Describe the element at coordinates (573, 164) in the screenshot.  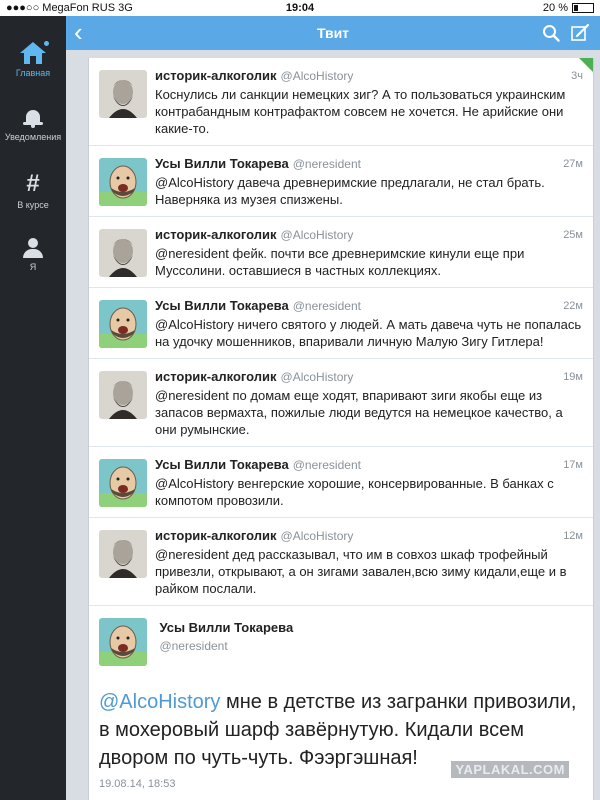
I see `tweet-time: 27м` at that location.